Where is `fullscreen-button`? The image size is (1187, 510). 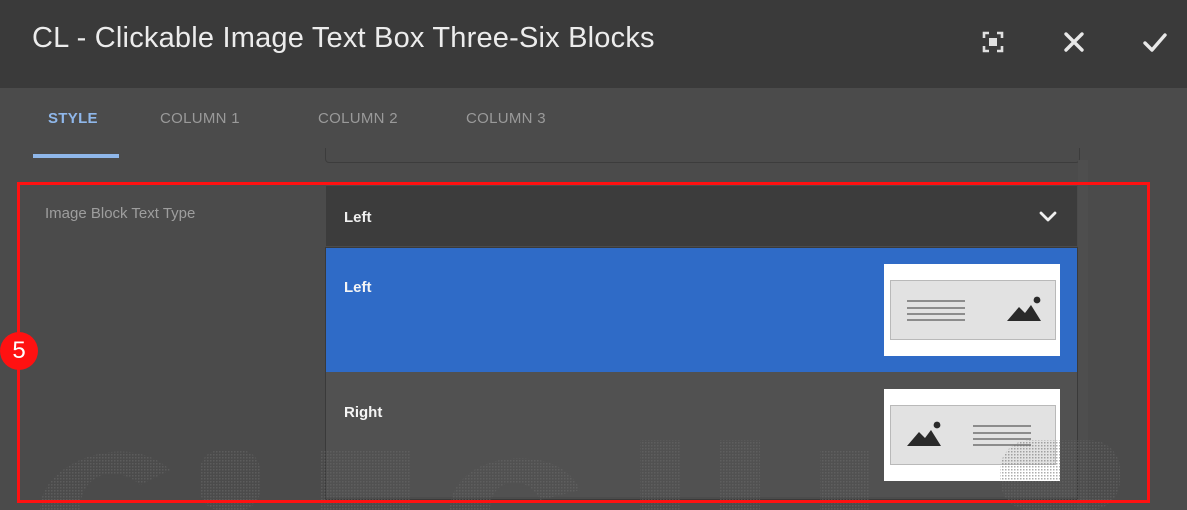
fullscreen-button is located at coordinates (993, 42).